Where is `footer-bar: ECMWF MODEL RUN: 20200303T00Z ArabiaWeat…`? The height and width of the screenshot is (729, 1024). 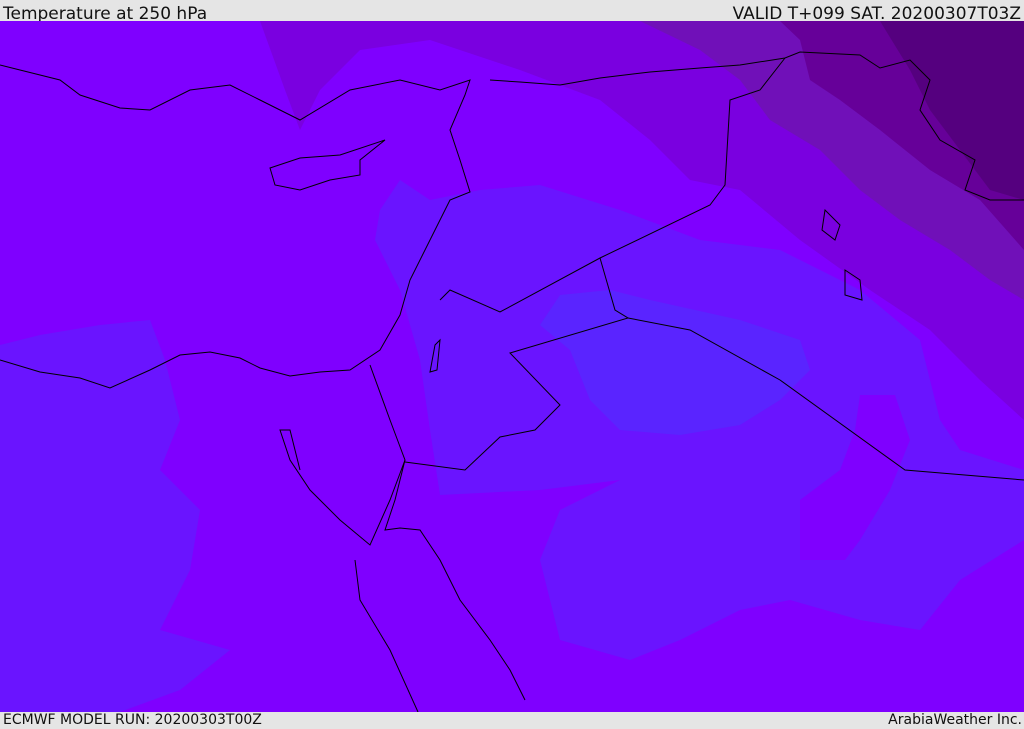
footer-bar: ECMWF MODEL RUN: 20200303T00Z ArabiaWeat… is located at coordinates (512, 720).